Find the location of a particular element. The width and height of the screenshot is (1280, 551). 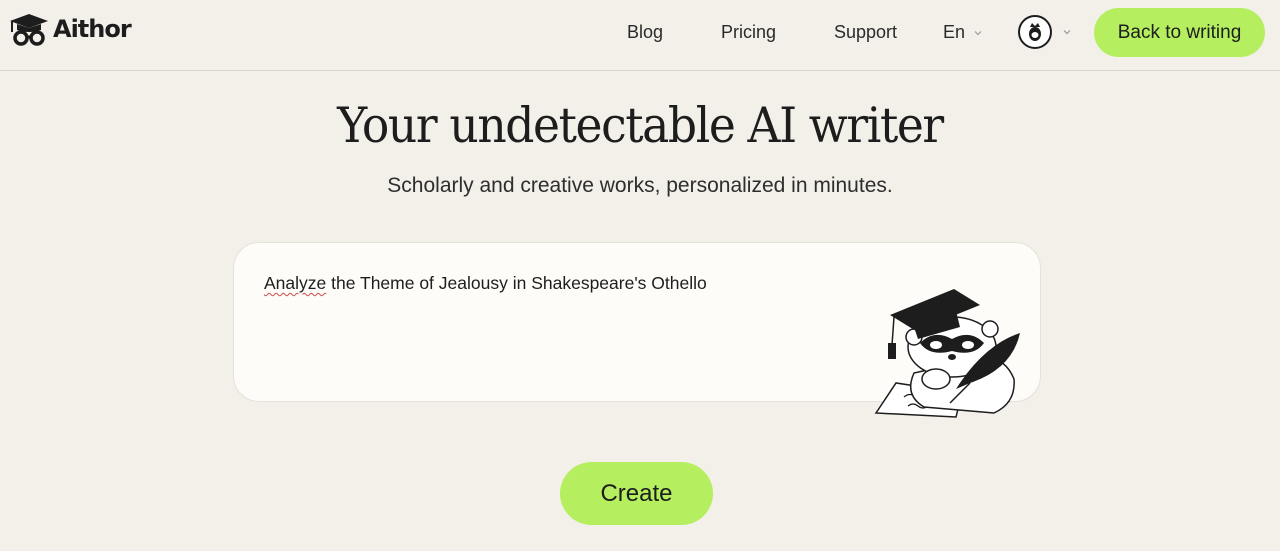

nav-link-blog: Blog is located at coordinates (645, 32).